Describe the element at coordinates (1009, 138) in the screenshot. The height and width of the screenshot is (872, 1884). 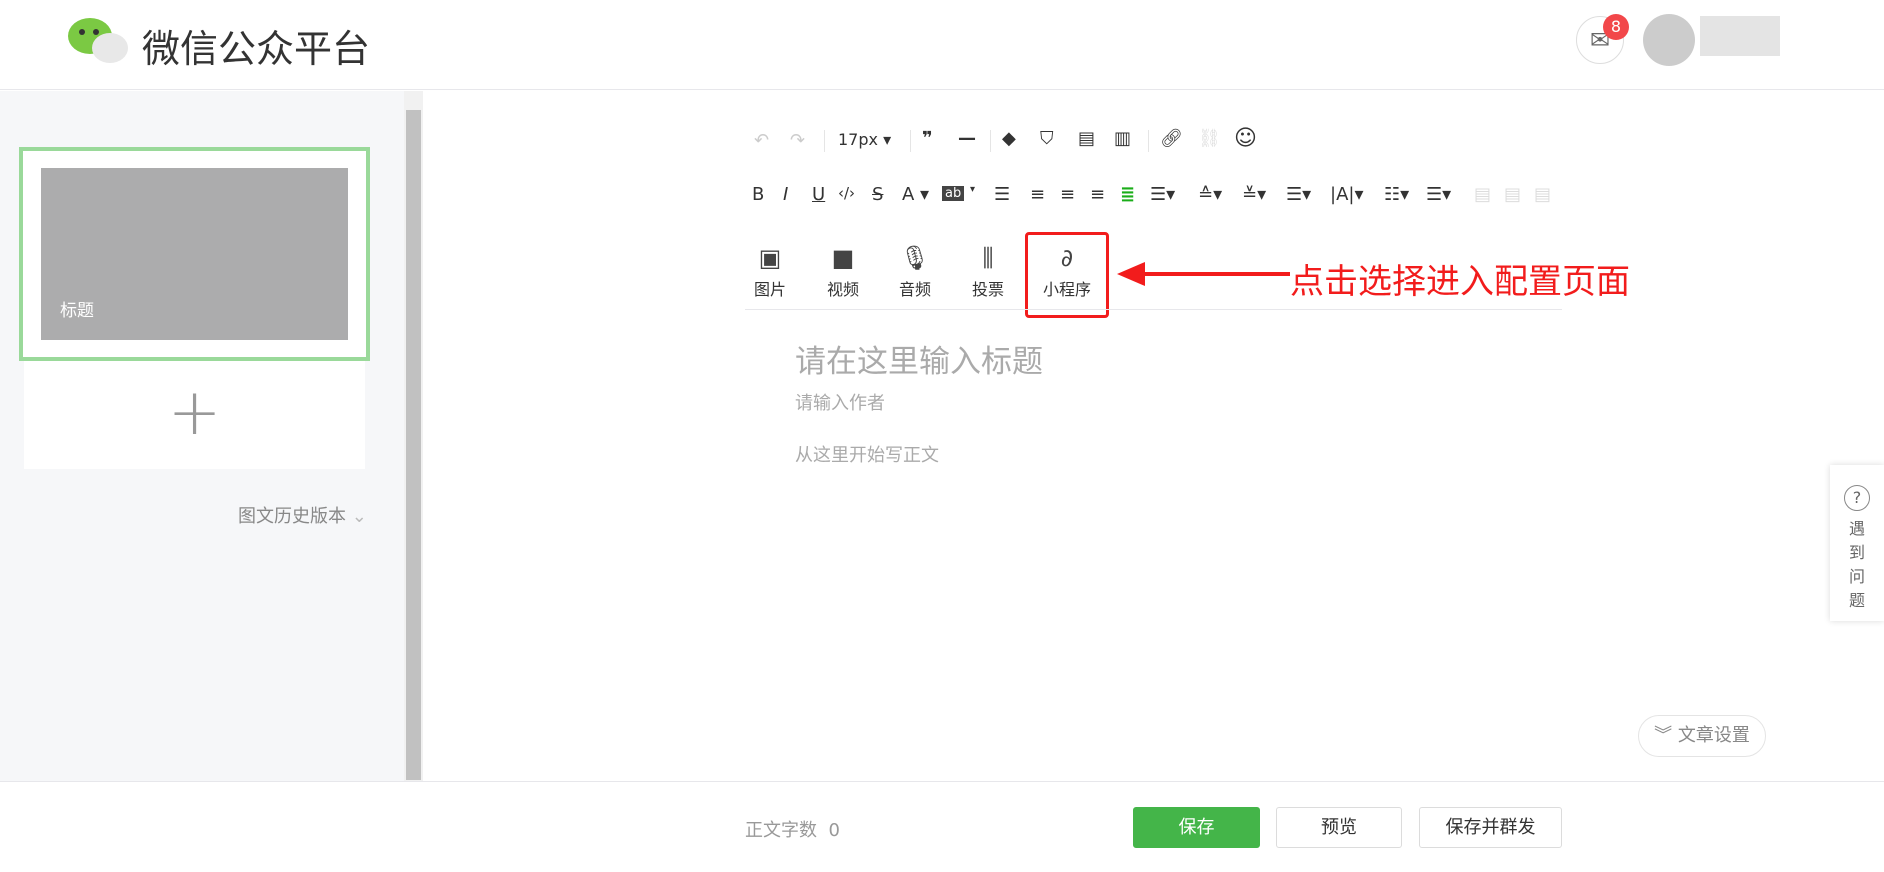
I see `eraser-icon: ◆` at that location.